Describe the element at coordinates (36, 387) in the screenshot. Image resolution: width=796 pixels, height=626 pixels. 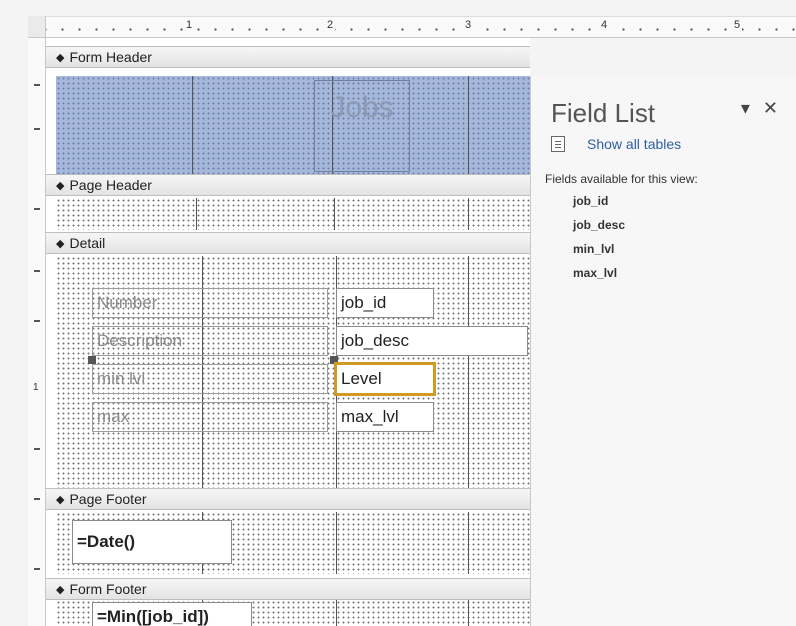
I see `ruler-side-tick: 1` at that location.